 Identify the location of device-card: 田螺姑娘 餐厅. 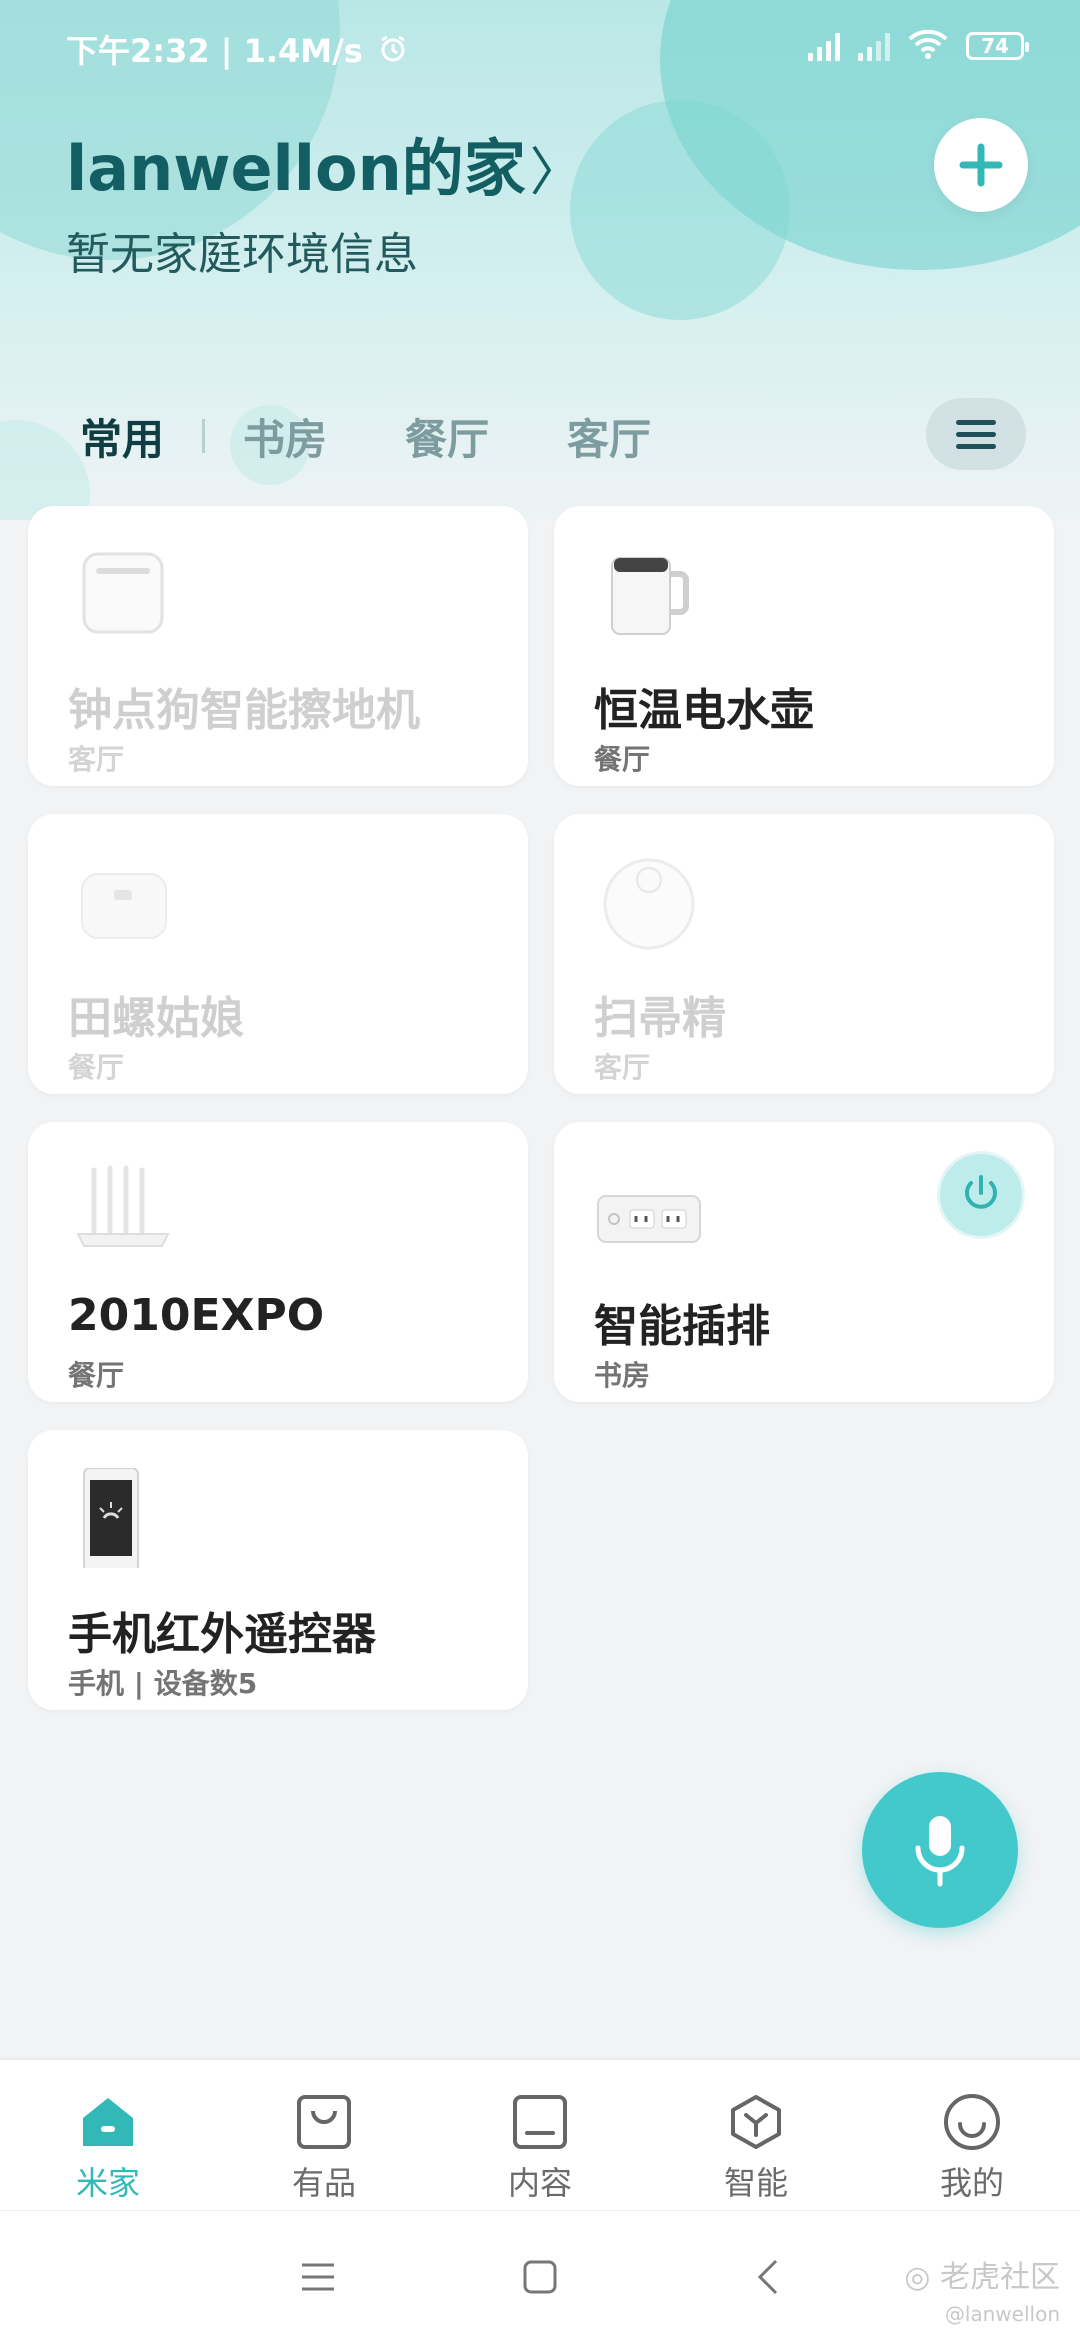
(278, 954).